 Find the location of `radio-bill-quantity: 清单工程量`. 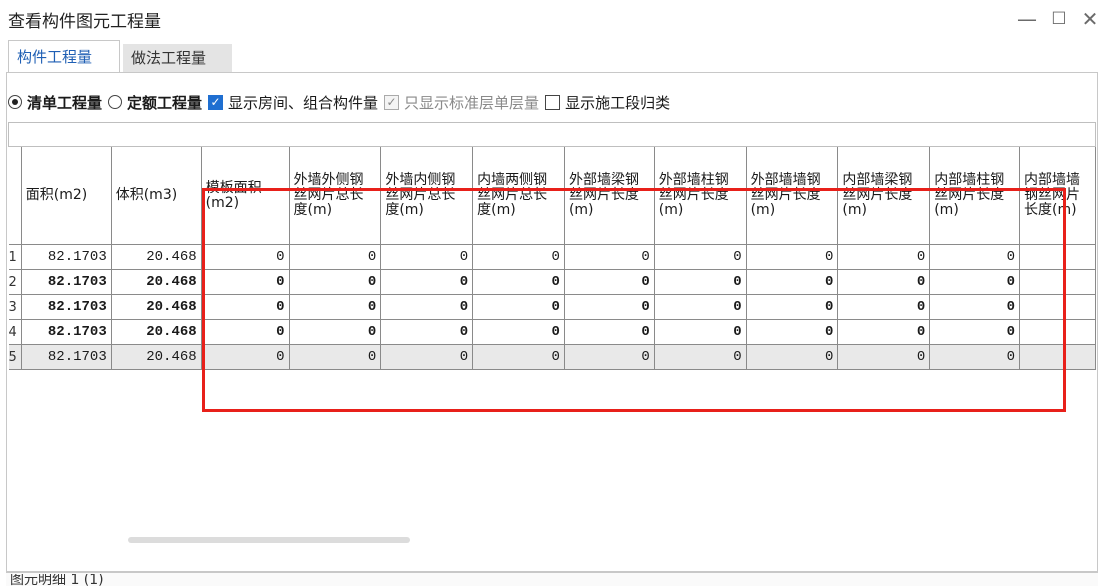

radio-bill-quantity: 清单工程量 is located at coordinates (55, 102).